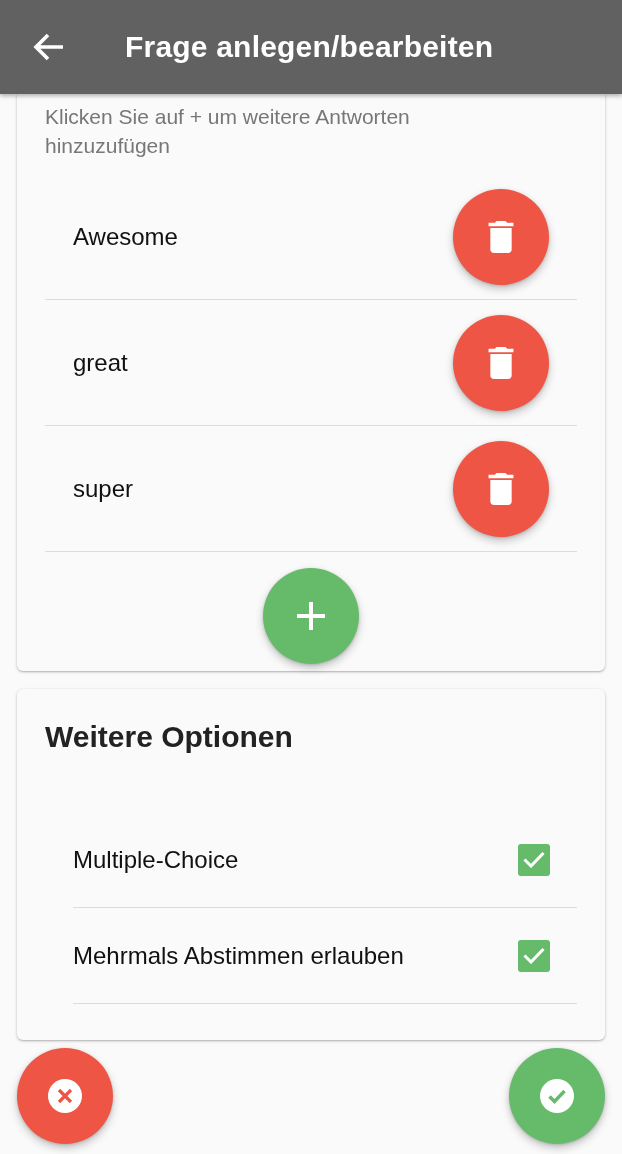 The height and width of the screenshot is (1154, 622). Describe the element at coordinates (238, 955) in the screenshot. I see `option-label: Mehrmals Abstimmen erlauben` at that location.